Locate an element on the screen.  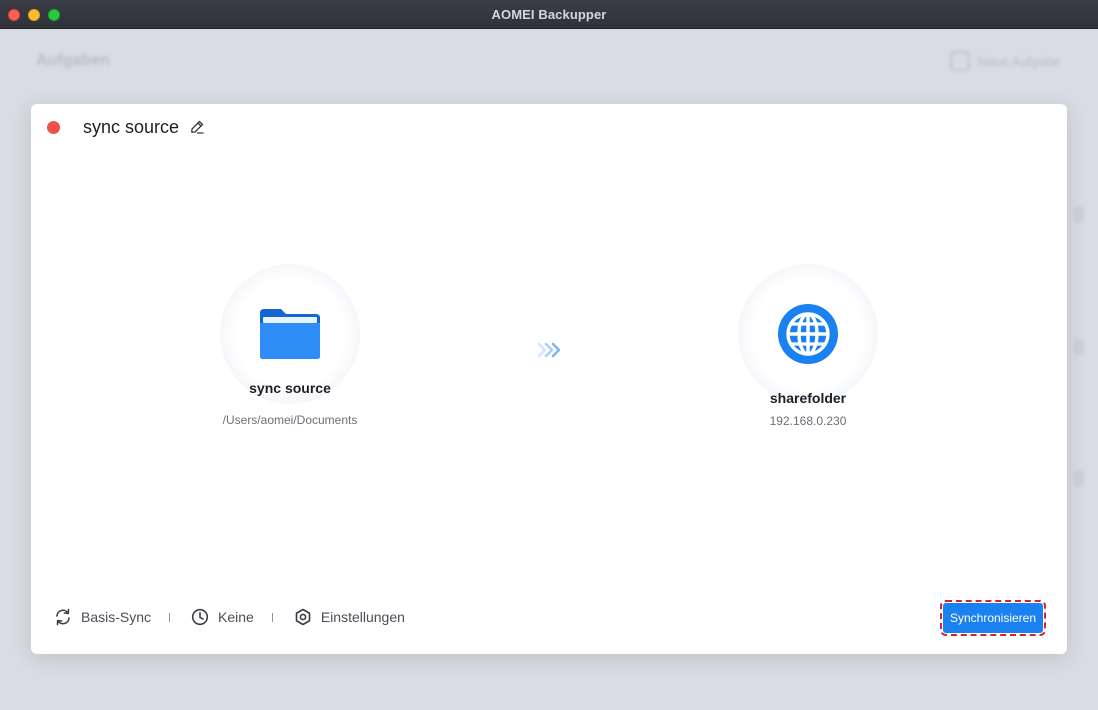
source-name: sync source is located at coordinates (290, 388).